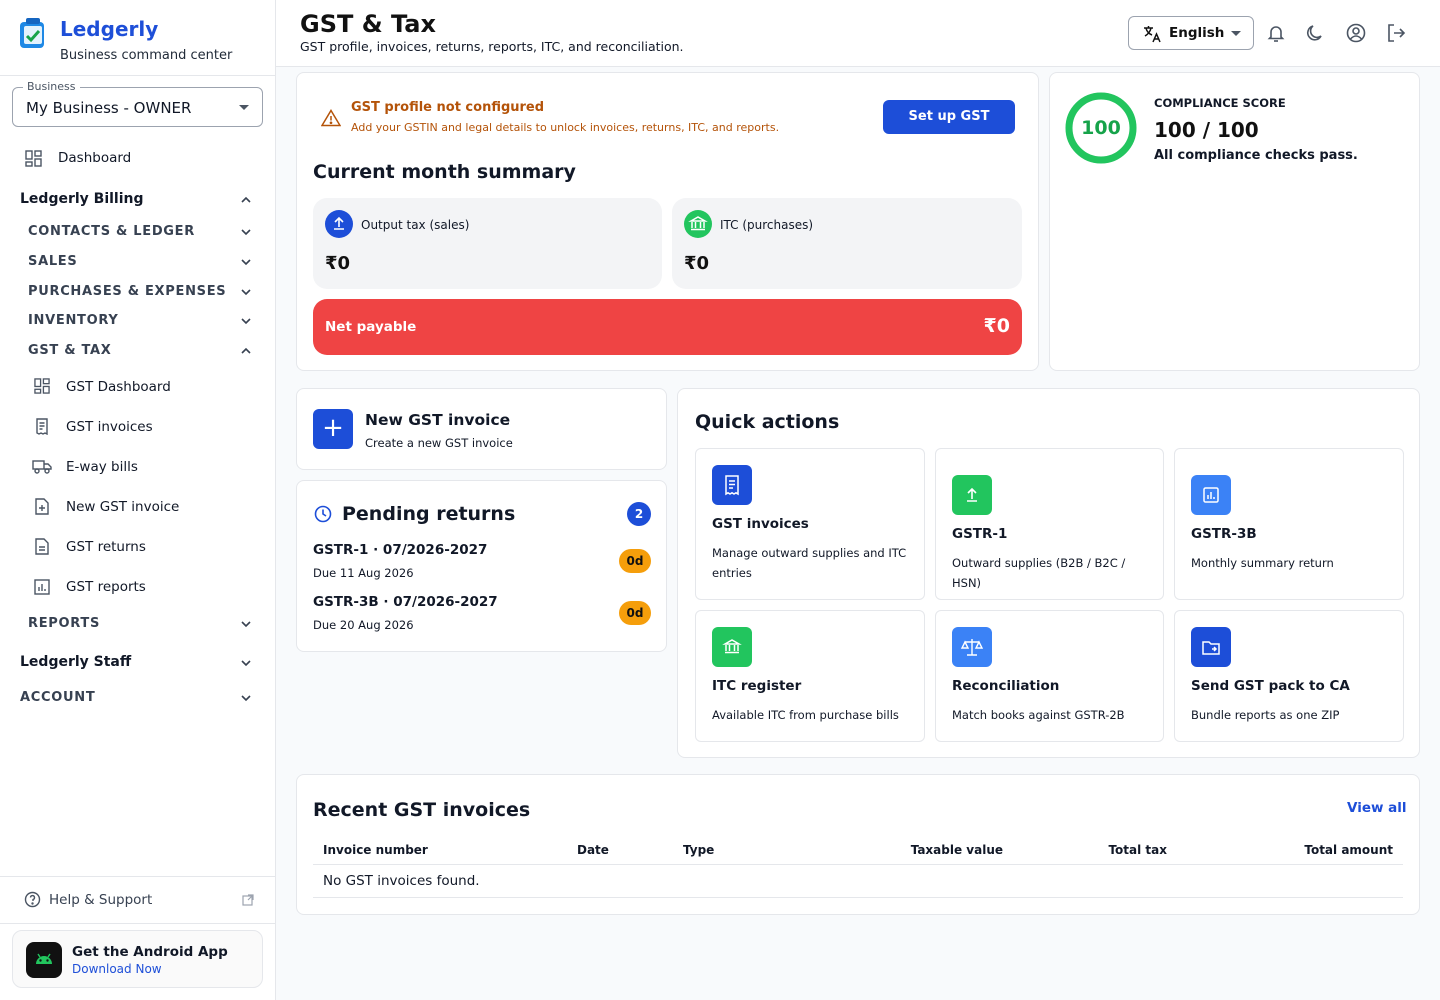 The width and height of the screenshot is (1440, 1000). Describe the element at coordinates (323, 514) in the screenshot. I see `clock-icon` at that location.